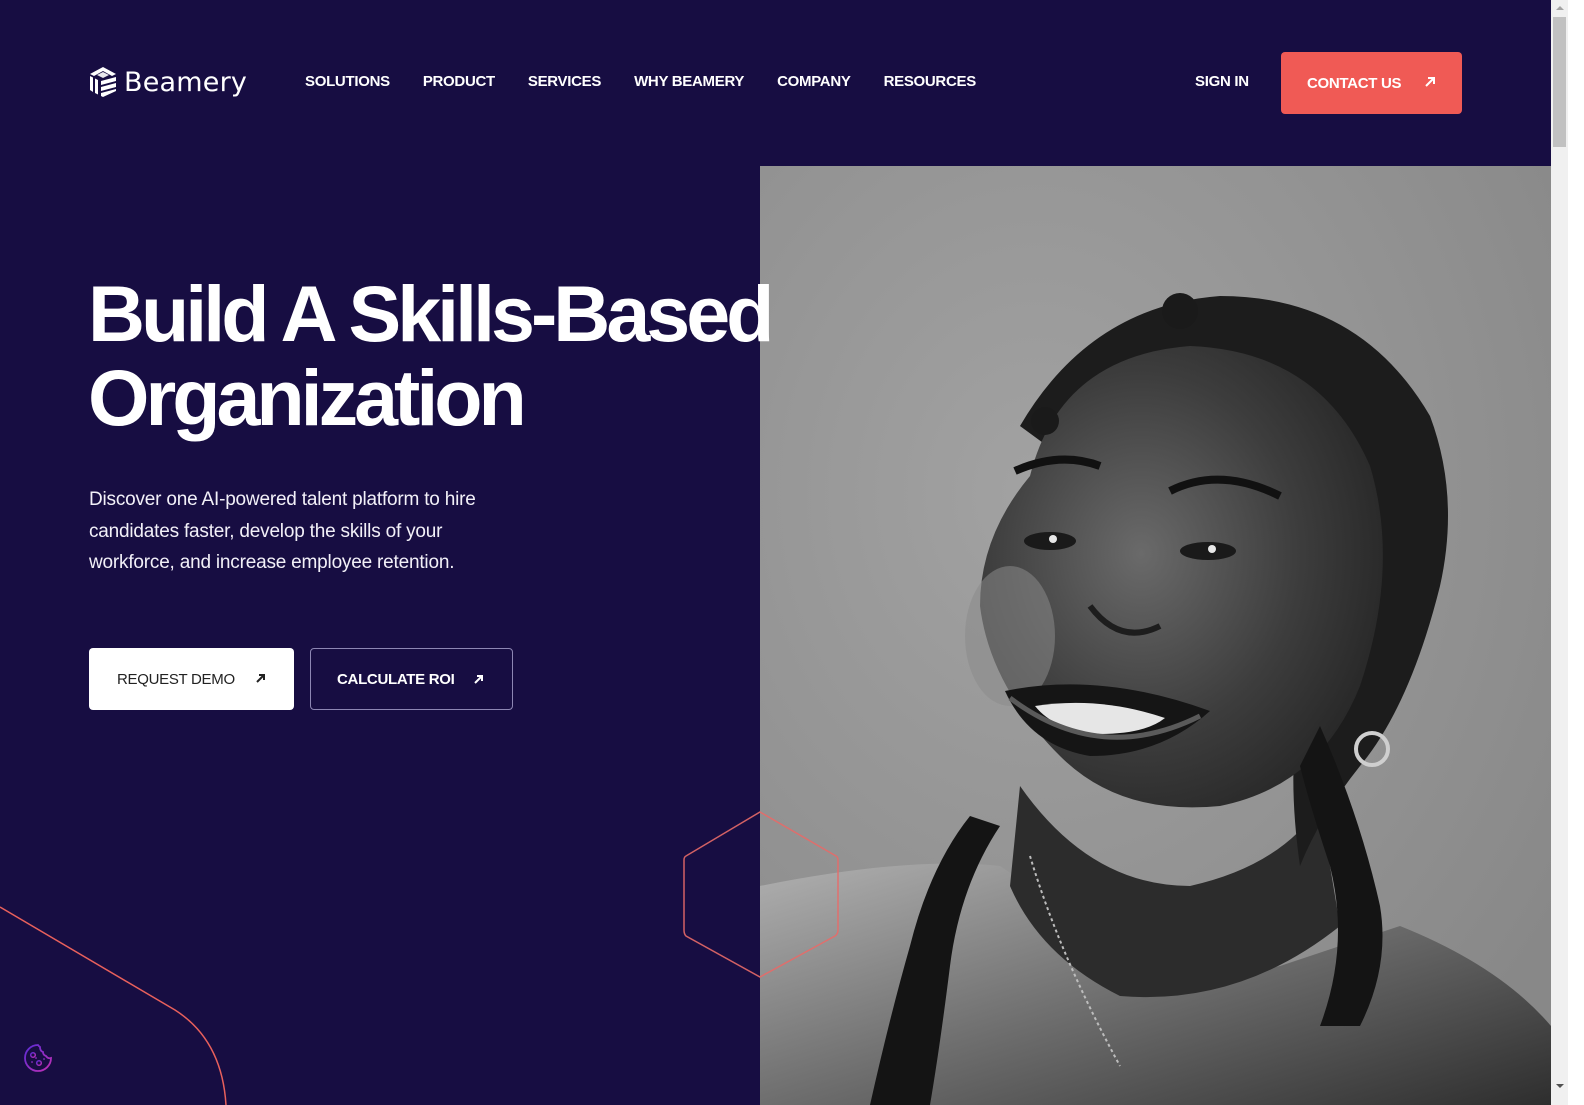  I want to click on hero-title-line-2: Organization, so click(307, 397).